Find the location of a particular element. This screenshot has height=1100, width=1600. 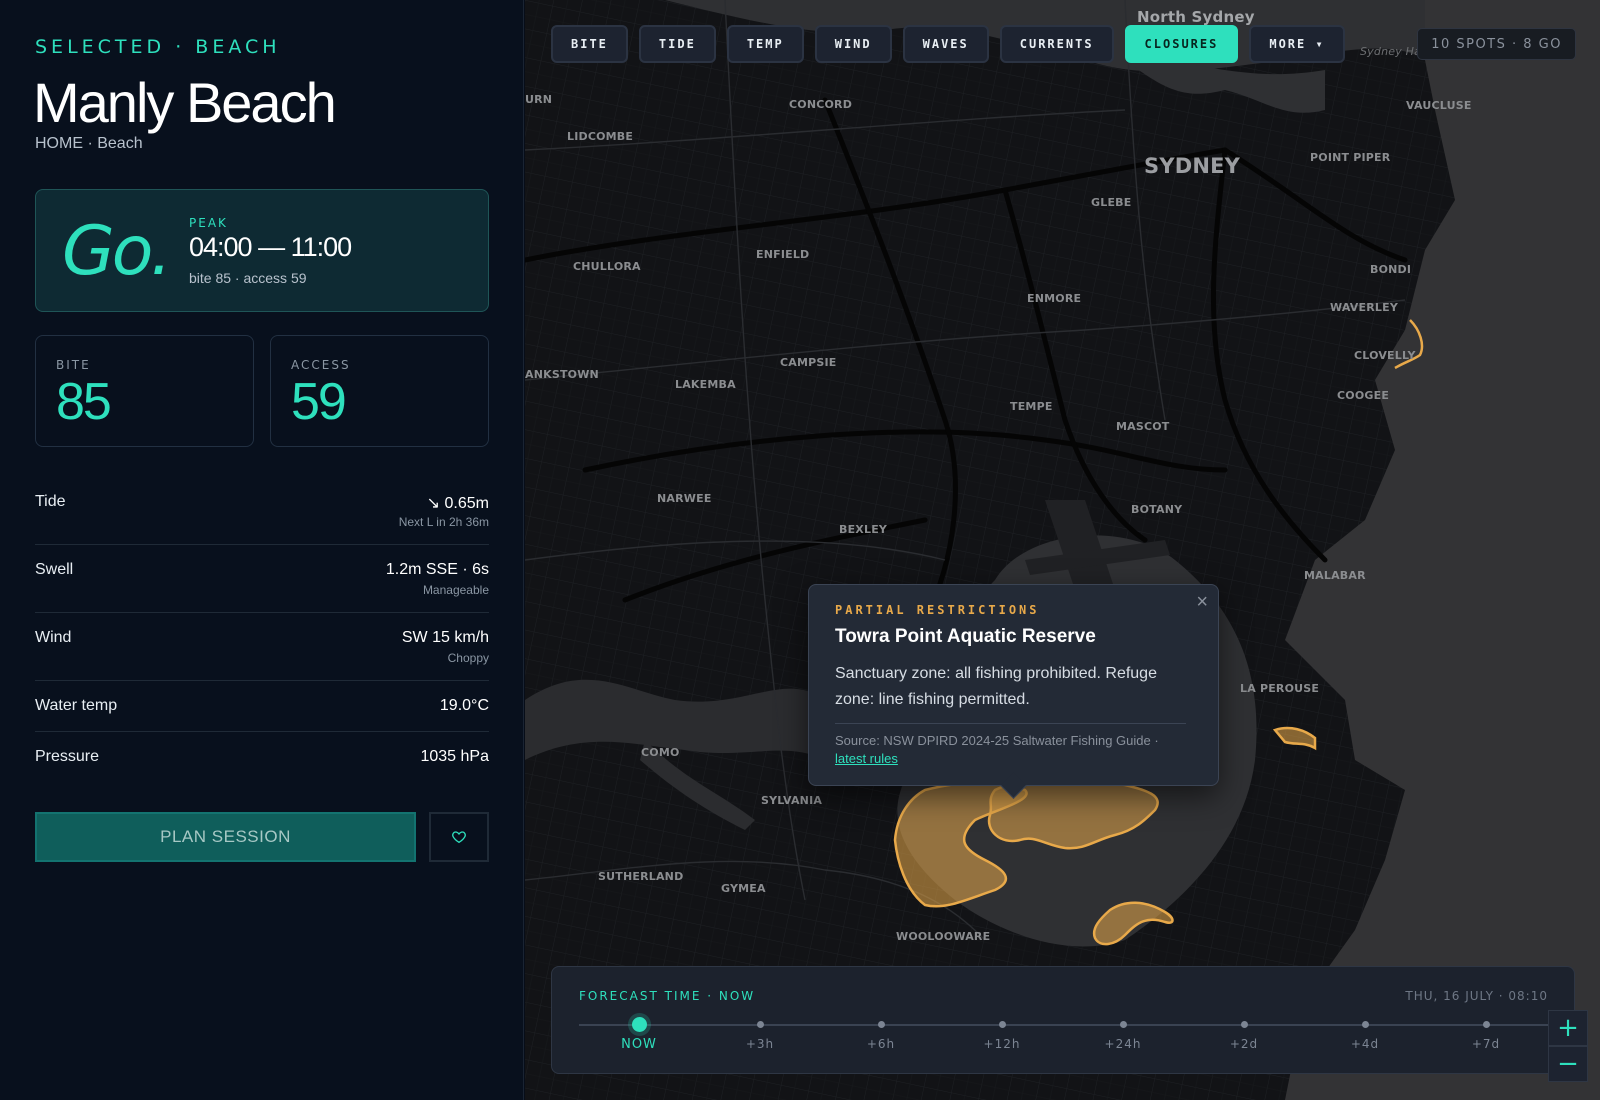

tab-tide: TIDE is located at coordinates (677, 44).